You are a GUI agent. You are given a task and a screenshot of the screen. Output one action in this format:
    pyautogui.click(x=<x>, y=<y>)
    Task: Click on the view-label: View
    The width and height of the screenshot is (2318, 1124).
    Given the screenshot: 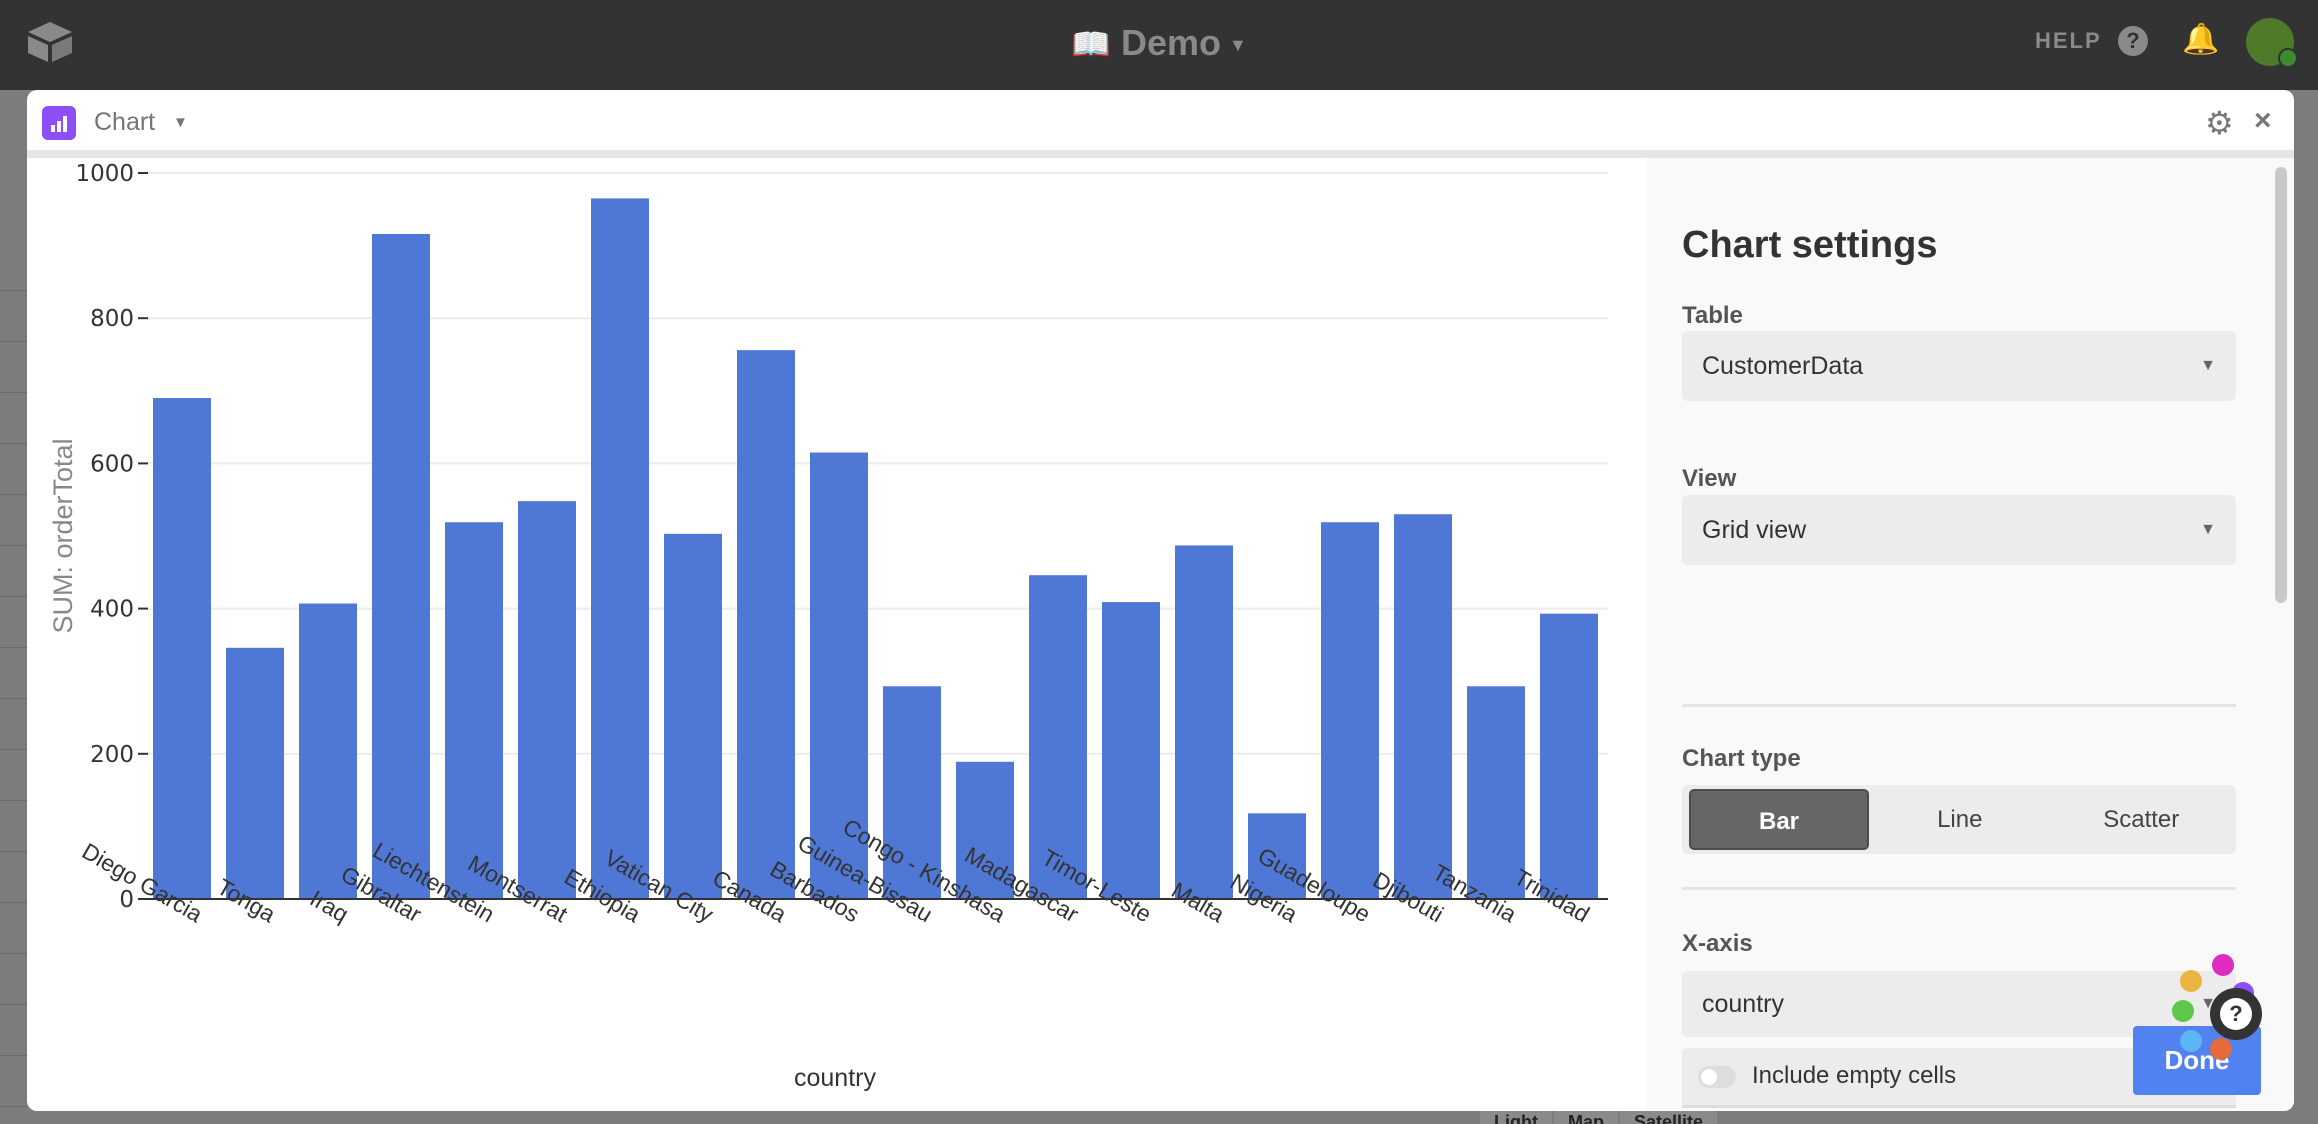 What is the action you would take?
    pyautogui.click(x=1709, y=478)
    